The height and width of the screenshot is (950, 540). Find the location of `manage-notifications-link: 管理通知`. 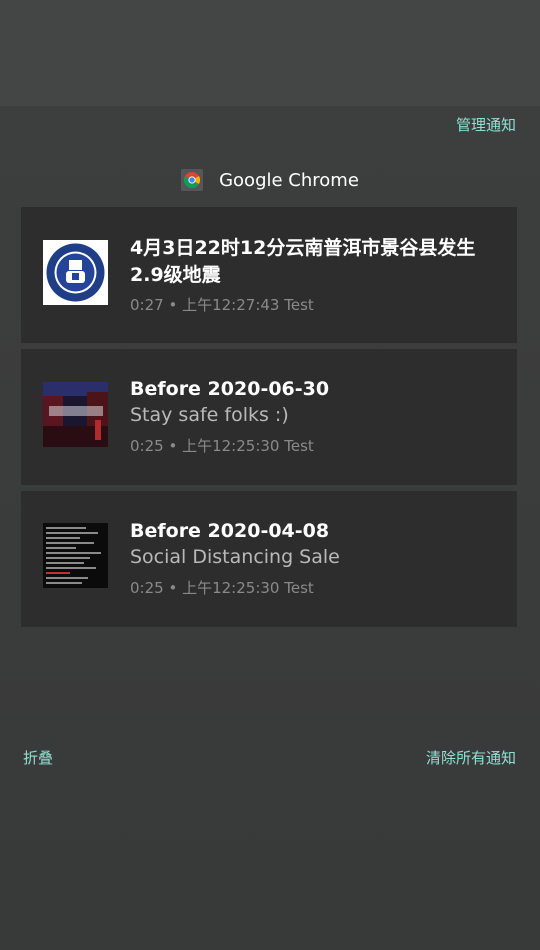

manage-notifications-link: 管理通知 is located at coordinates (486, 124).